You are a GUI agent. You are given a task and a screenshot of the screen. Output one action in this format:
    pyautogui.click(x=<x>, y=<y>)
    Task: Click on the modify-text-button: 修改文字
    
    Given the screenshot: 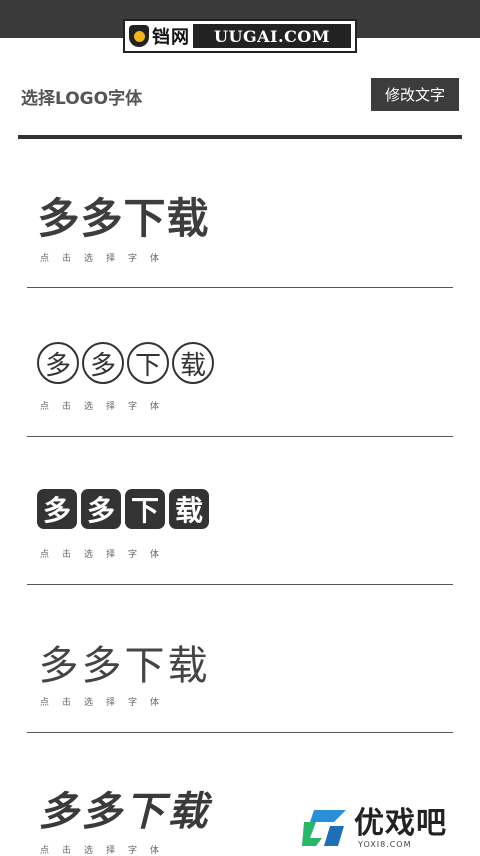 What is the action you would take?
    pyautogui.click(x=415, y=94)
    